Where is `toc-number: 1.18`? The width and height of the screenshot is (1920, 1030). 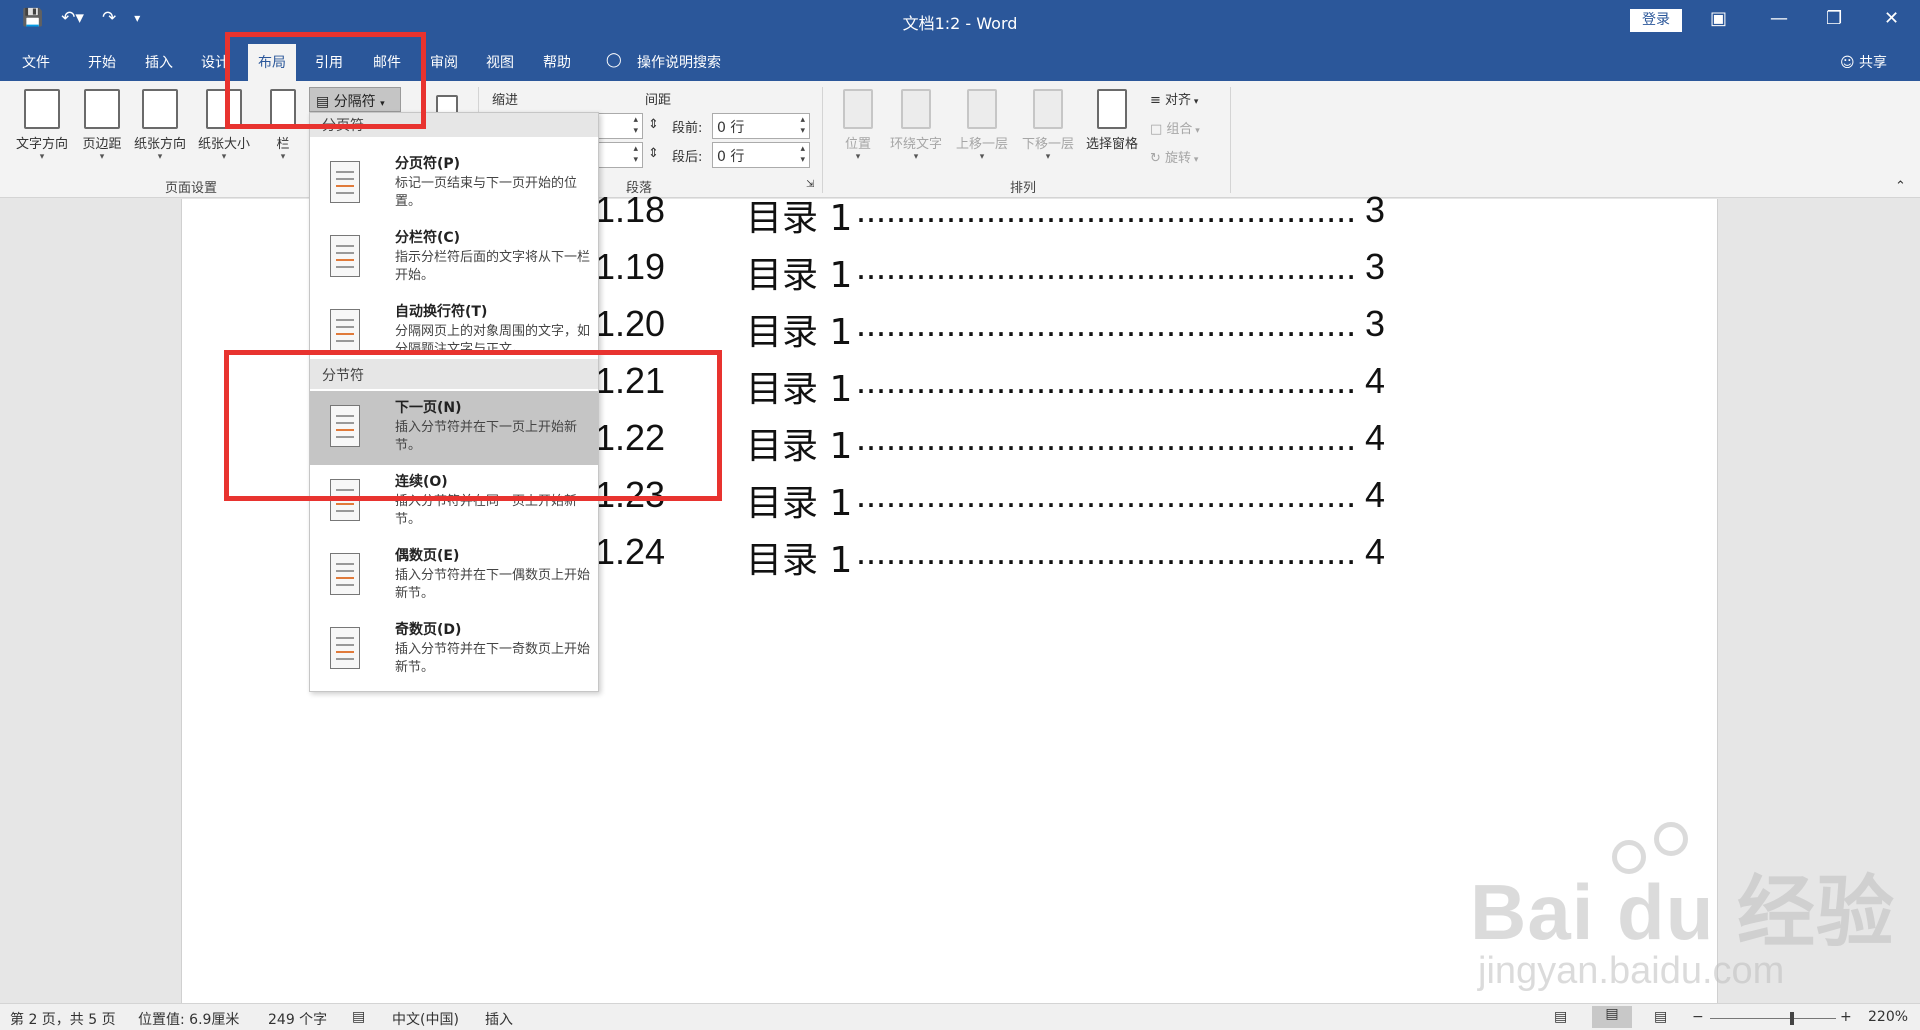
toc-number: 1.18 is located at coordinates (630, 209).